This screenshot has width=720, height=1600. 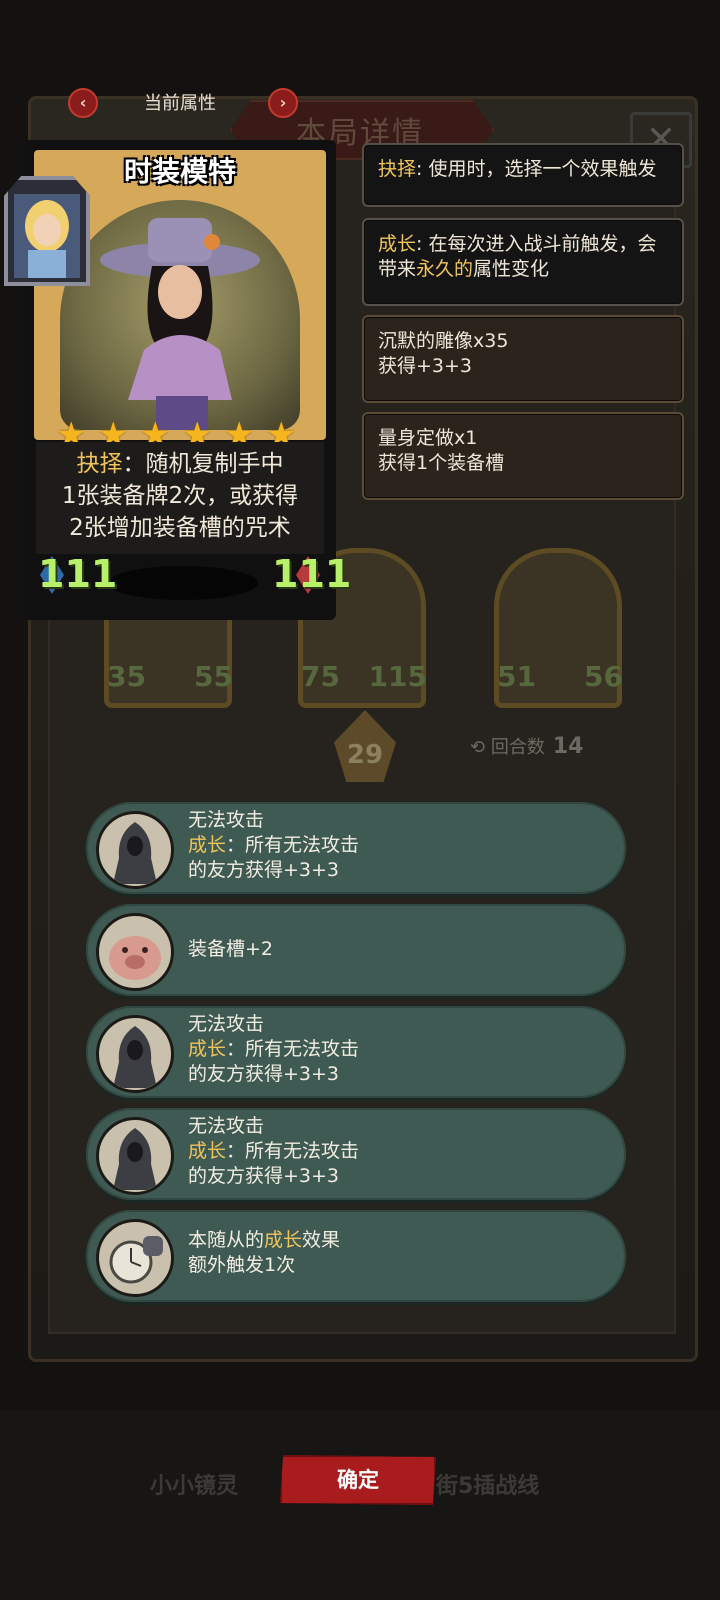 What do you see at coordinates (83, 103) in the screenshot?
I see `prev-attribute-button: ‹` at bounding box center [83, 103].